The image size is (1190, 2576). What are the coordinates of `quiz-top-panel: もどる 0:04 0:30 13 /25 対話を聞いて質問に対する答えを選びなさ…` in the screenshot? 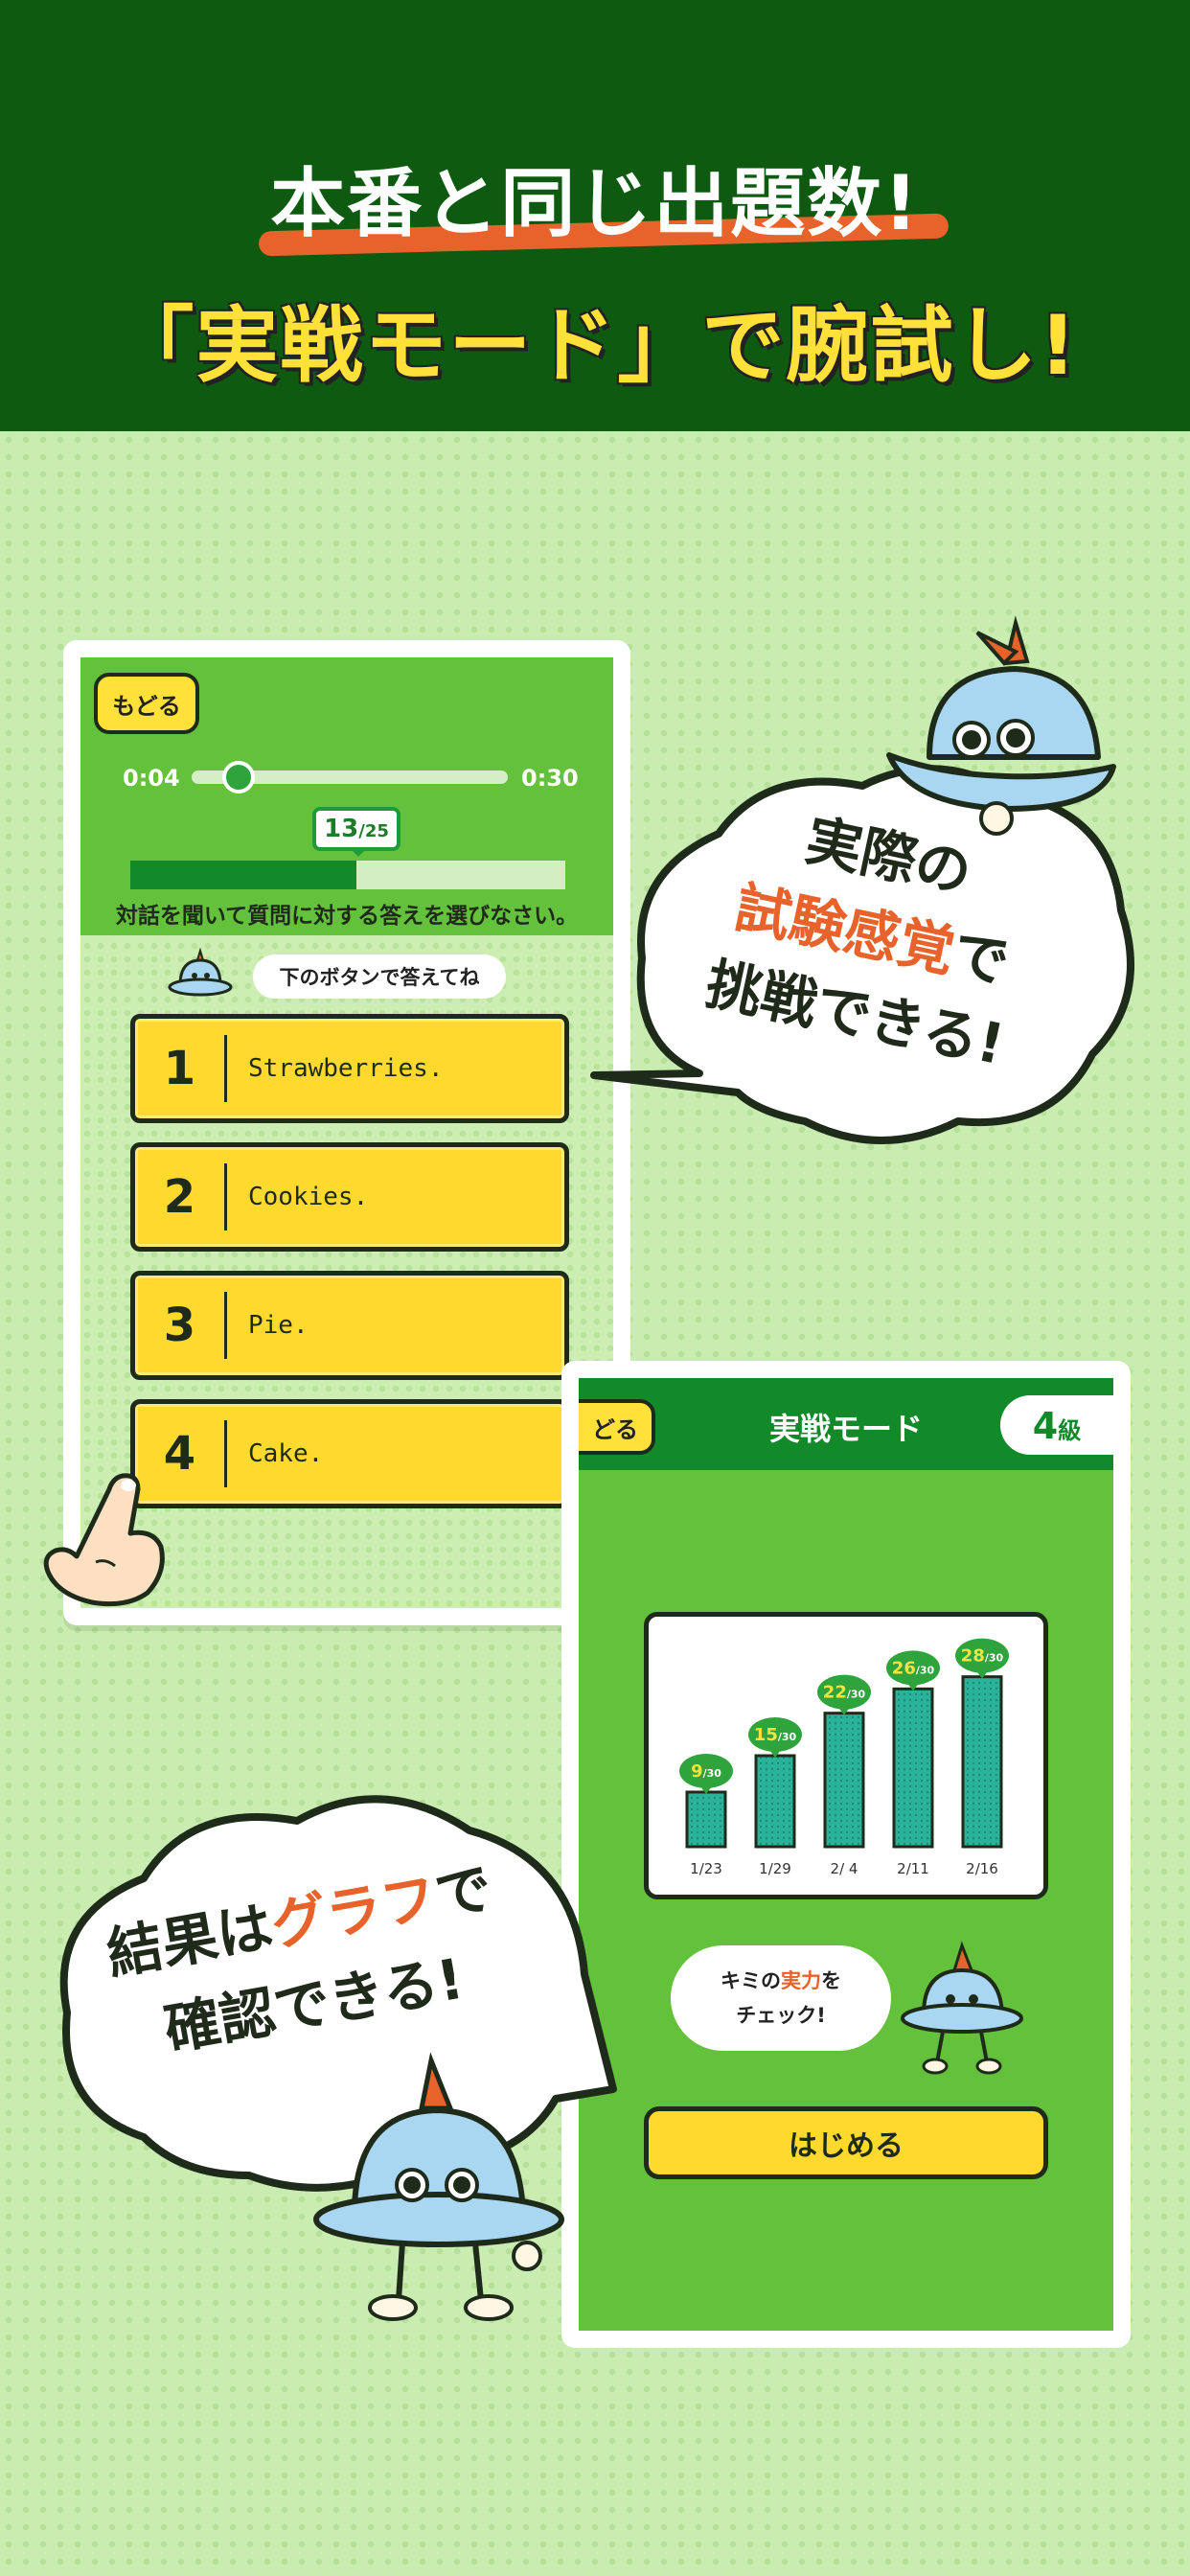 It's located at (347, 796).